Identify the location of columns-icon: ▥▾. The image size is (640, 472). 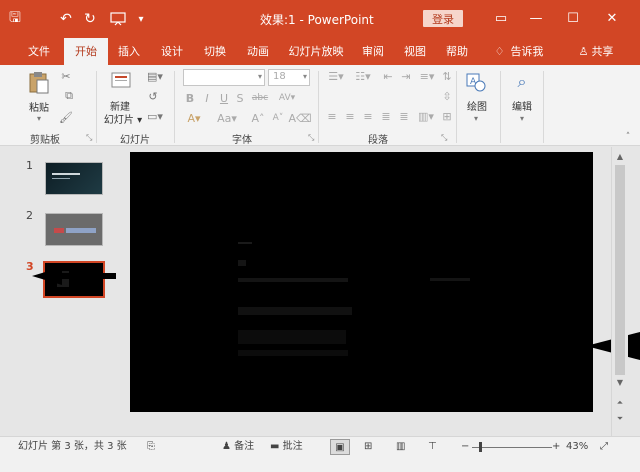
(426, 116).